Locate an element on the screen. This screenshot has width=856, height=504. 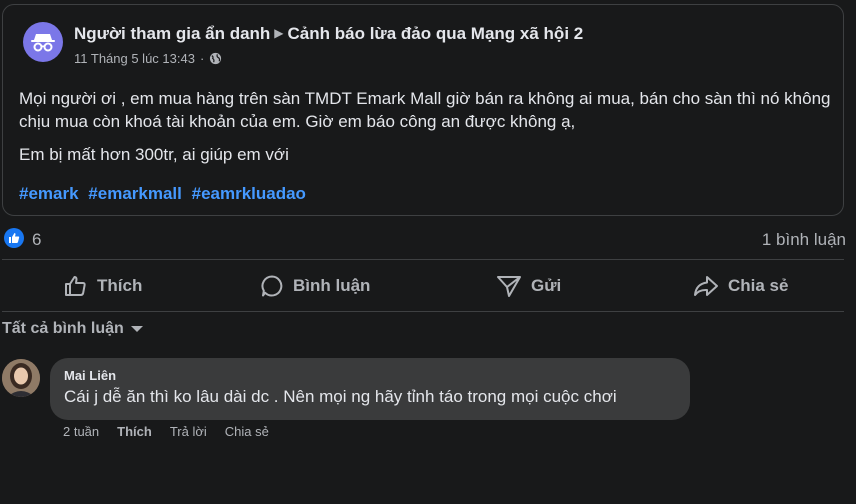
avatar is located at coordinates (21, 378).